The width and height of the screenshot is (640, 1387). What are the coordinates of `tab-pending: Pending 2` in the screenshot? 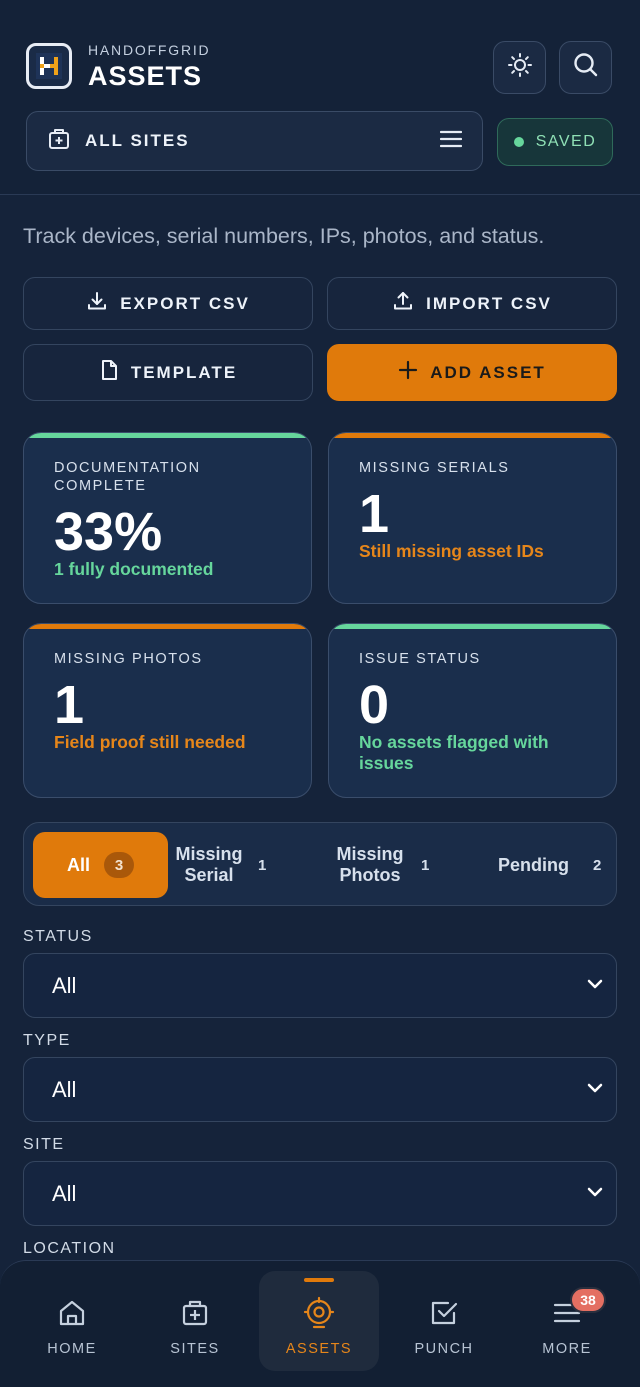 It's located at (549, 865).